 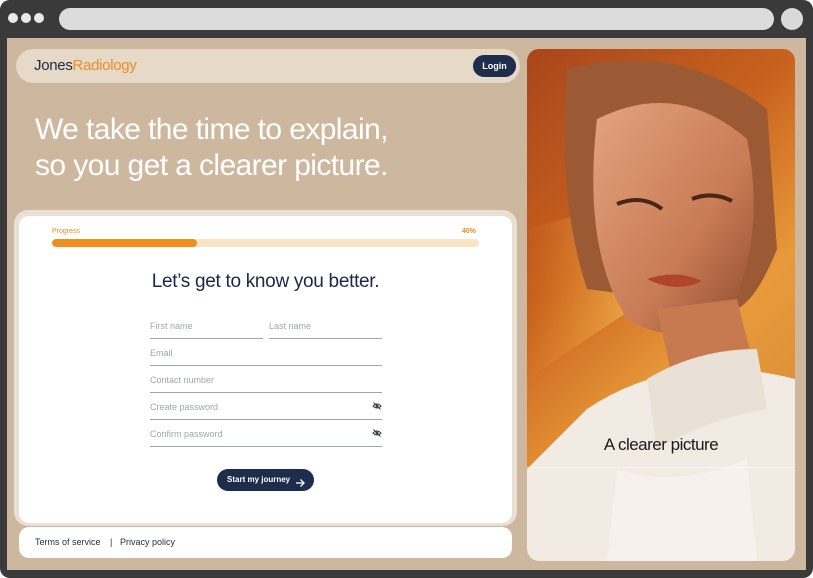 What do you see at coordinates (211, 165) in the screenshot?
I see `hero-line-2: so you get a clearer picture.` at bounding box center [211, 165].